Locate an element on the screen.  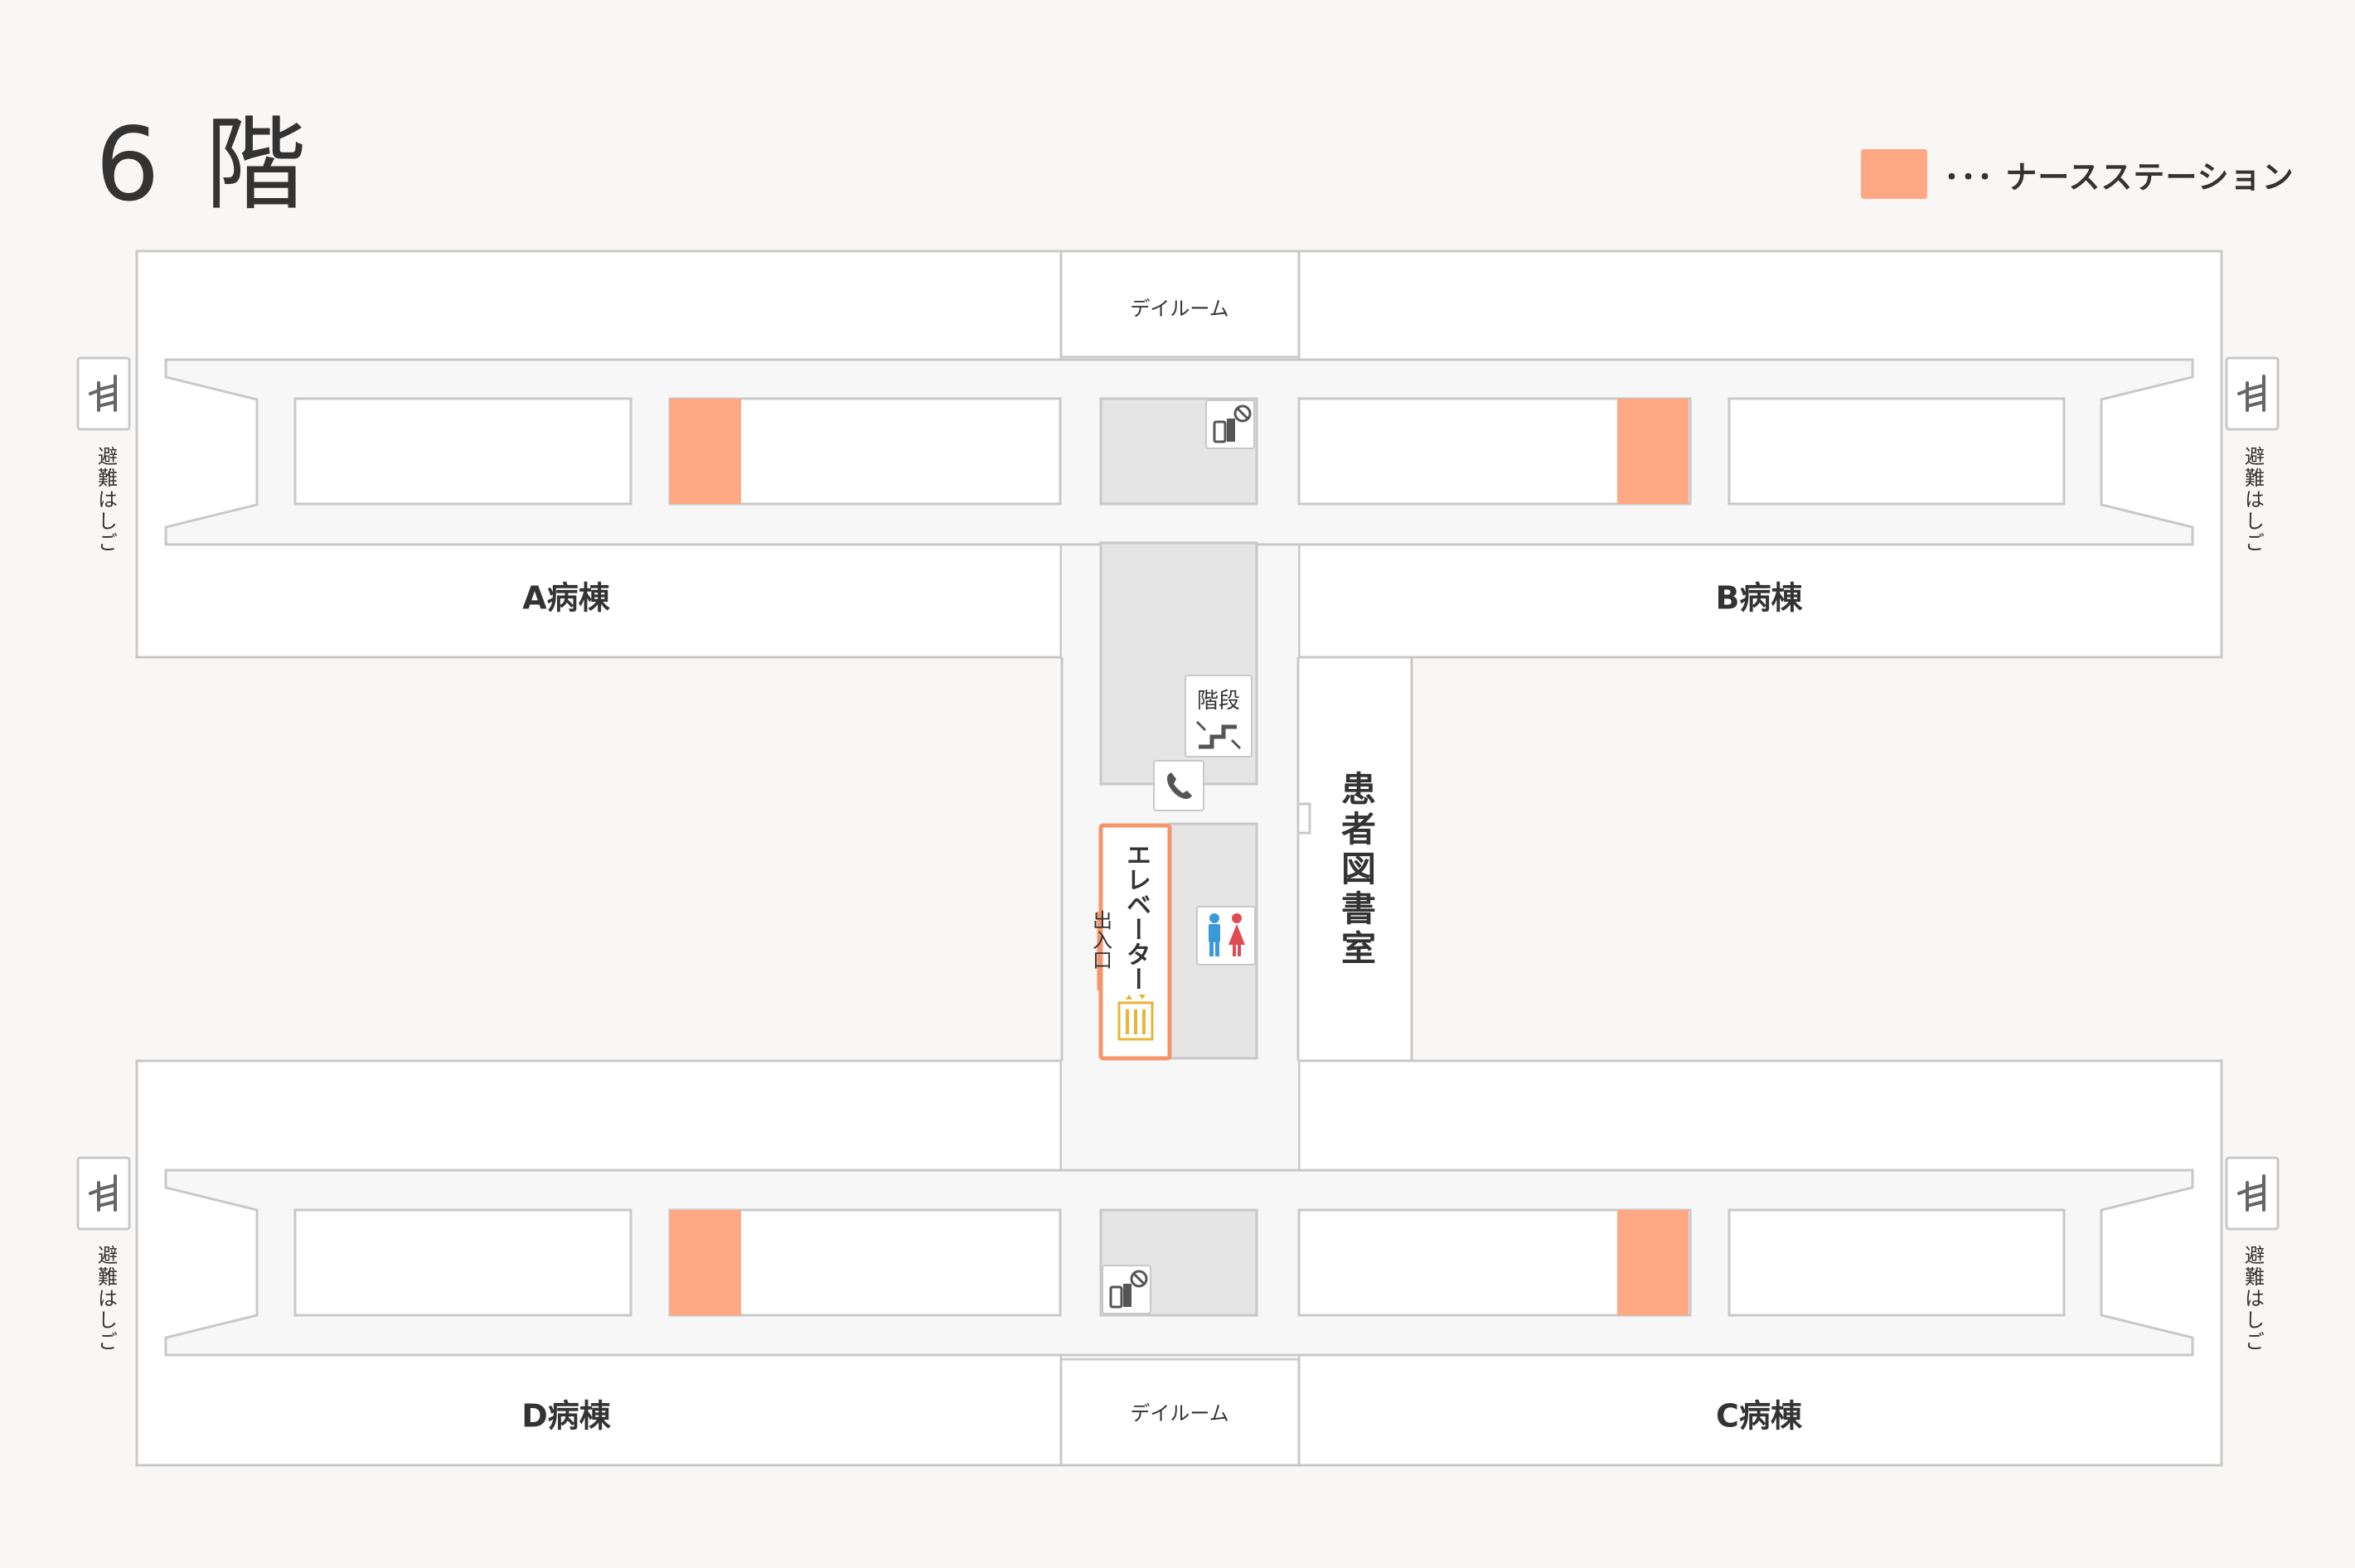
ward-c-label: C病棟 is located at coordinates (1759, 1416).